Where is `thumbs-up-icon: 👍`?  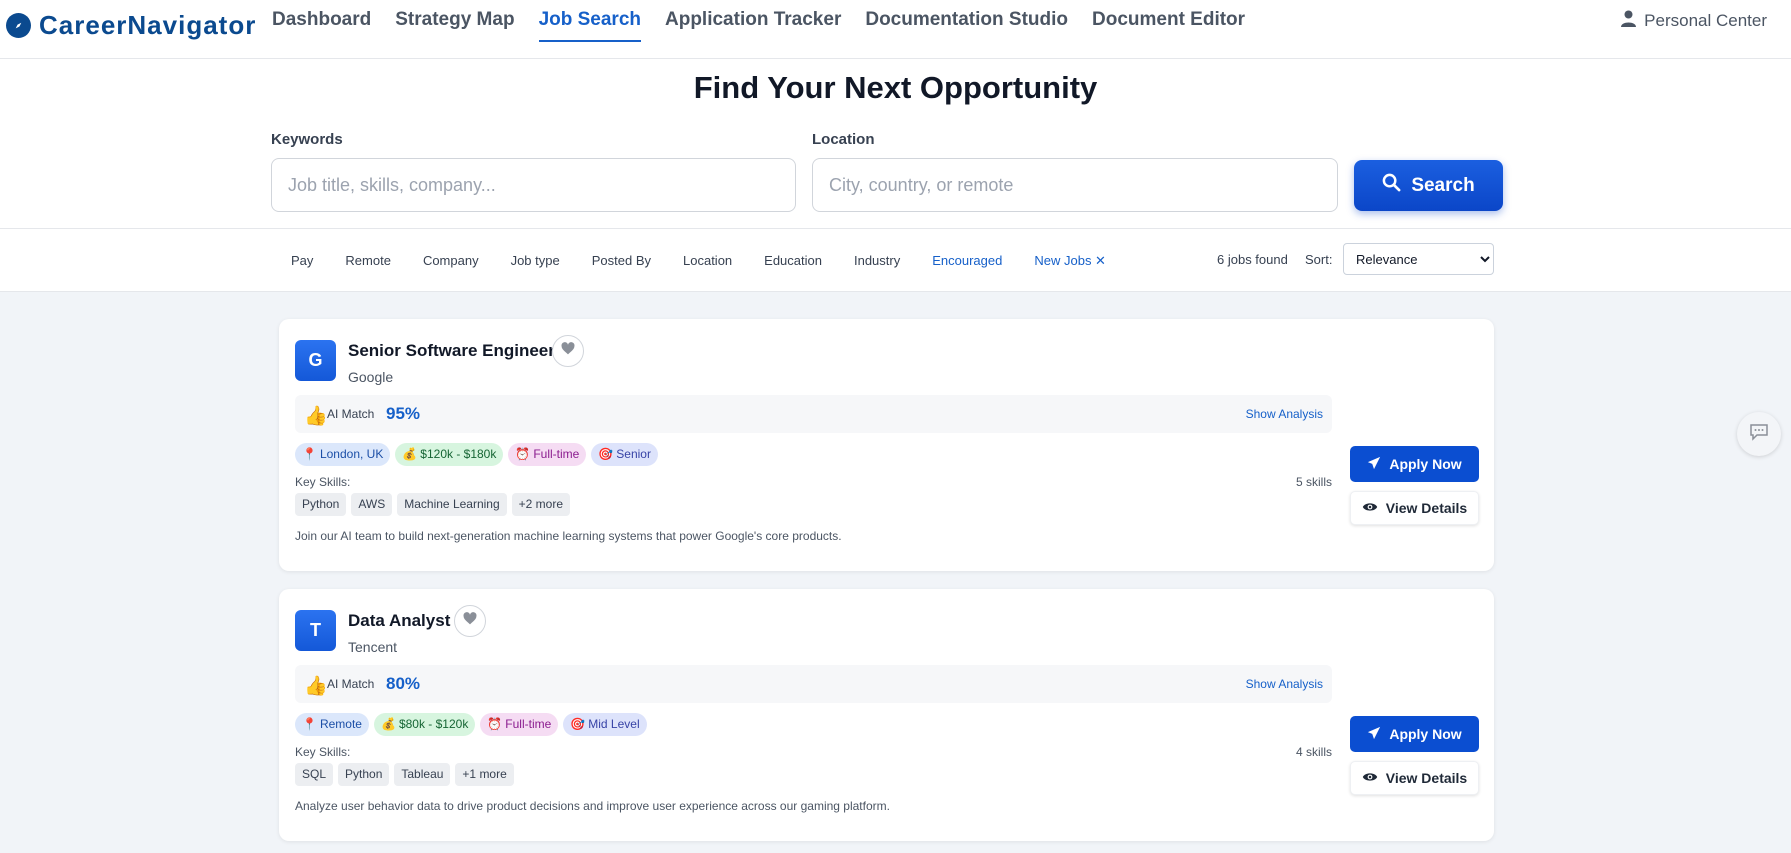 thumbs-up-icon: 👍 is located at coordinates (316, 686).